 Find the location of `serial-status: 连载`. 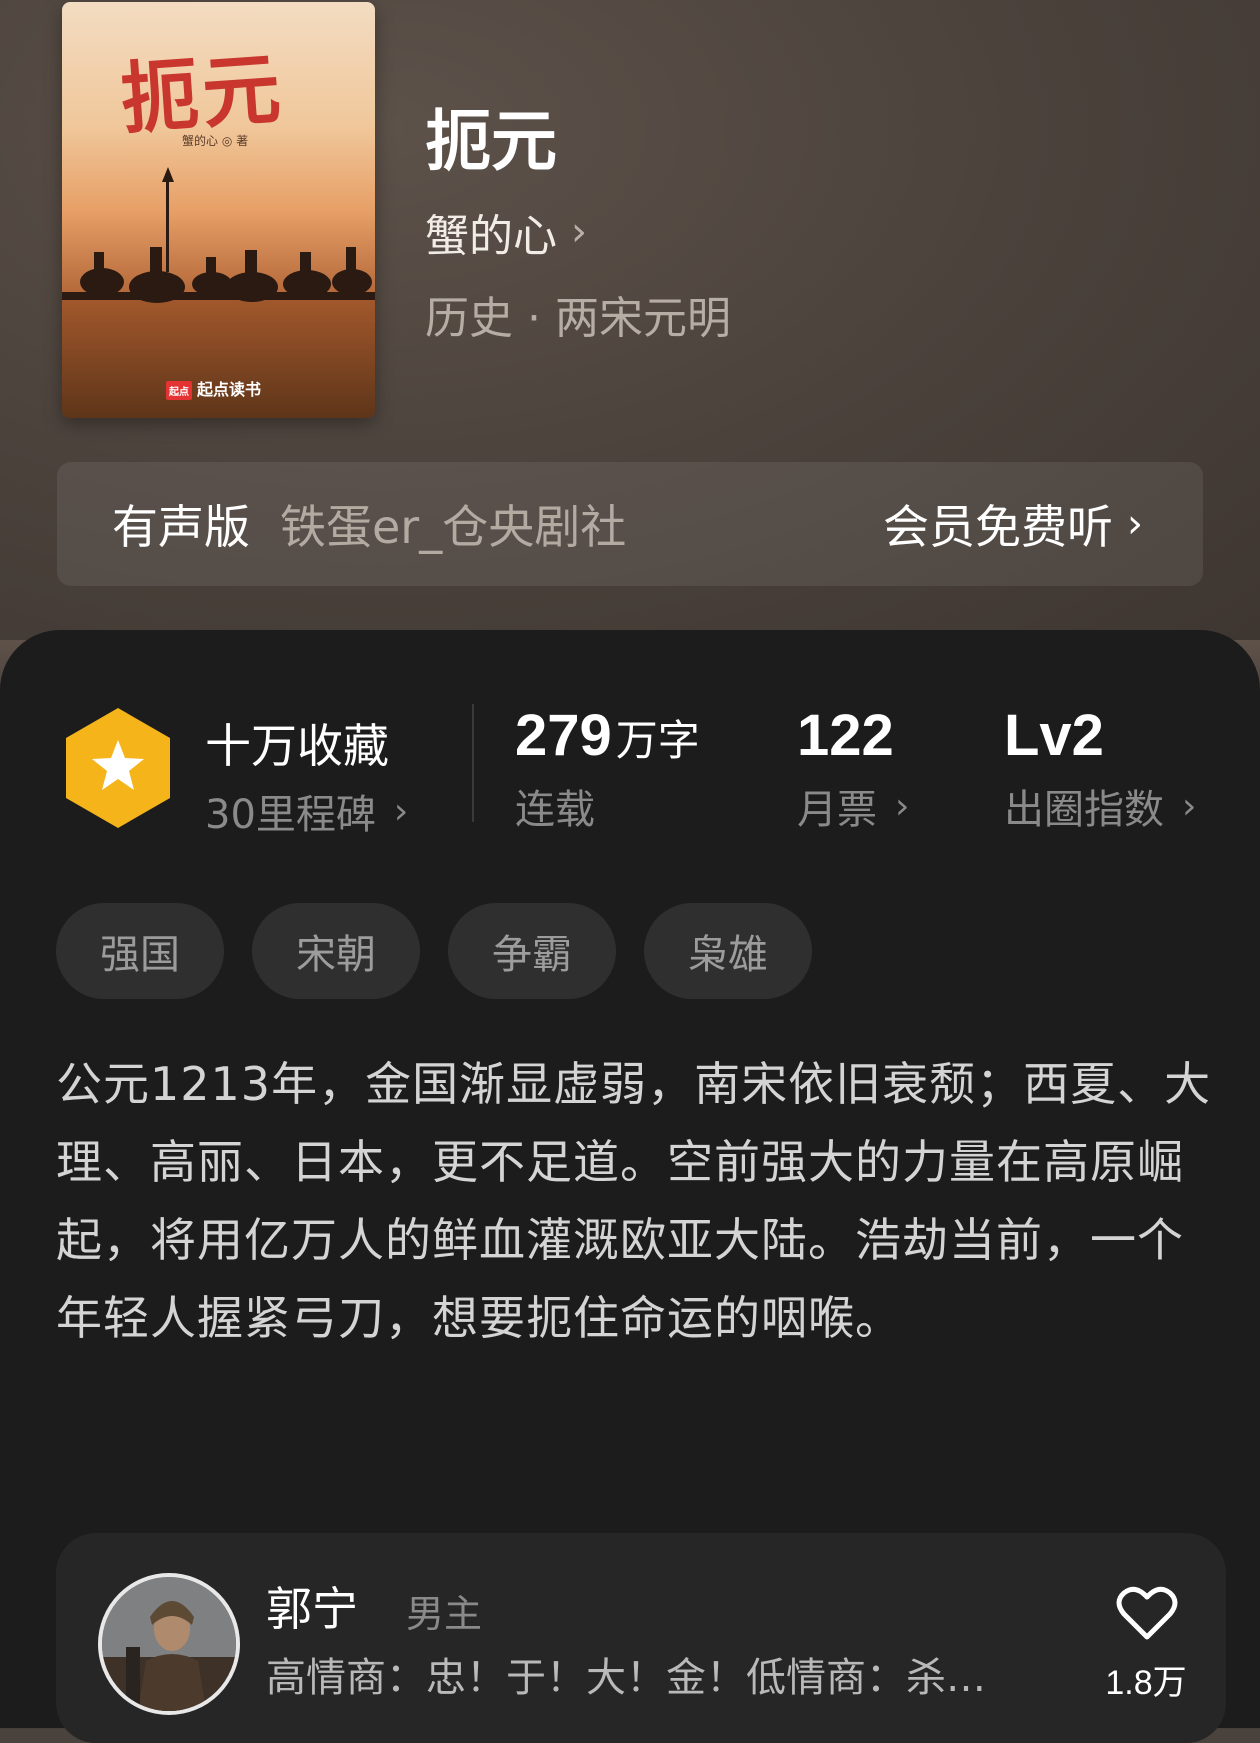

serial-status: 连载 is located at coordinates (555, 810).